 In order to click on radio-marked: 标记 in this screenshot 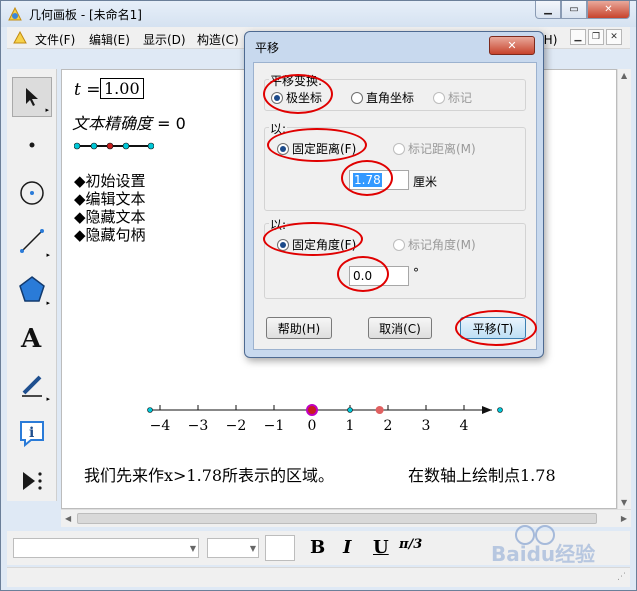, I will do `click(452, 97)`.